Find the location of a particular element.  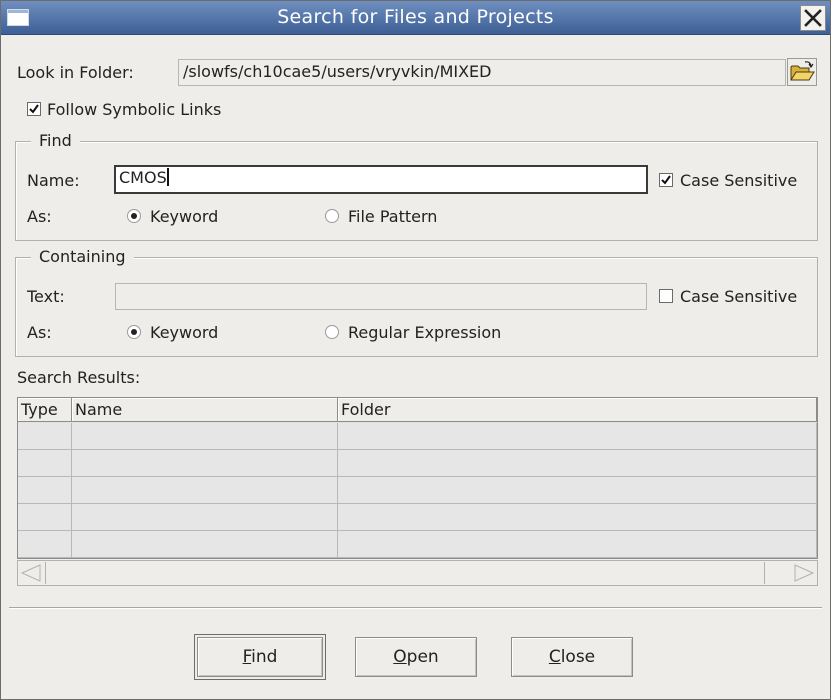

find-keyword-radio is located at coordinates (134, 216).